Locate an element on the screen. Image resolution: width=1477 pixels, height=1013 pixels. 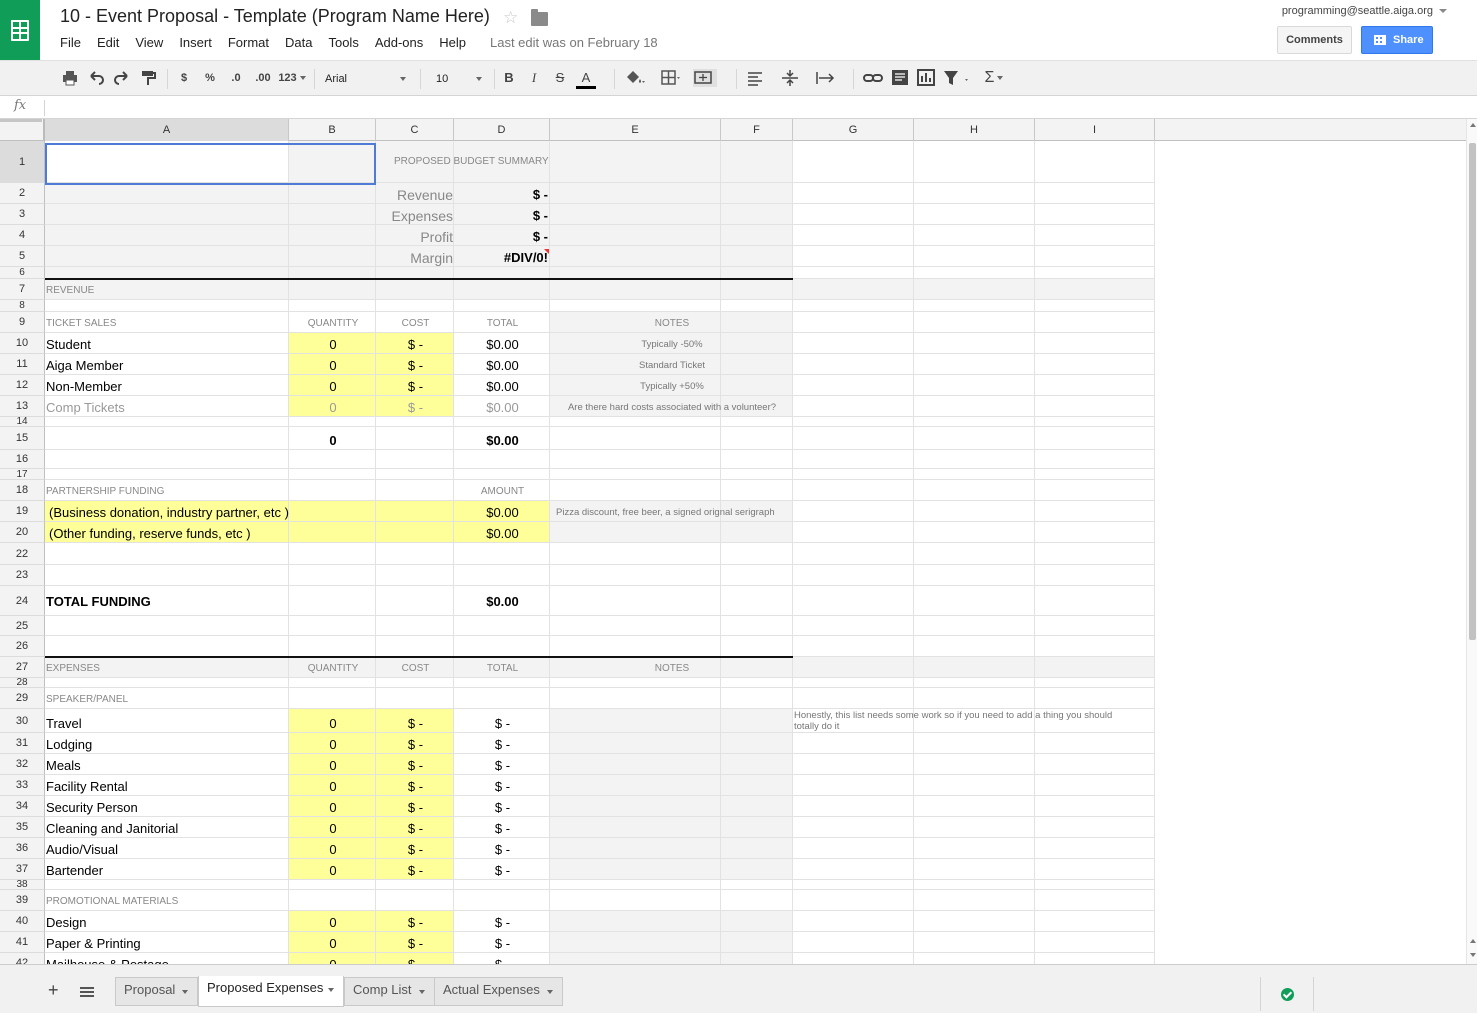
row-header-22: 22 is located at coordinates (22, 554).